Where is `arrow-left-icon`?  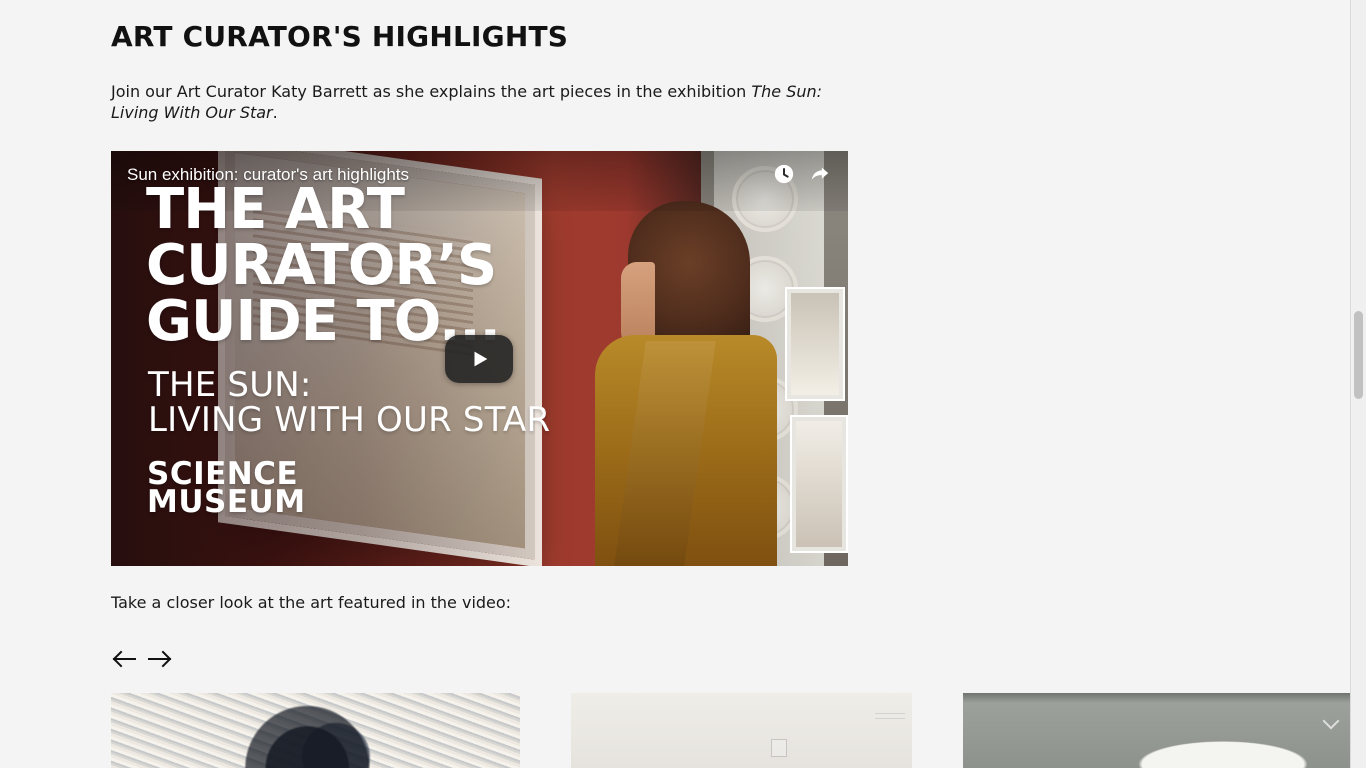
arrow-left-icon is located at coordinates (124, 659).